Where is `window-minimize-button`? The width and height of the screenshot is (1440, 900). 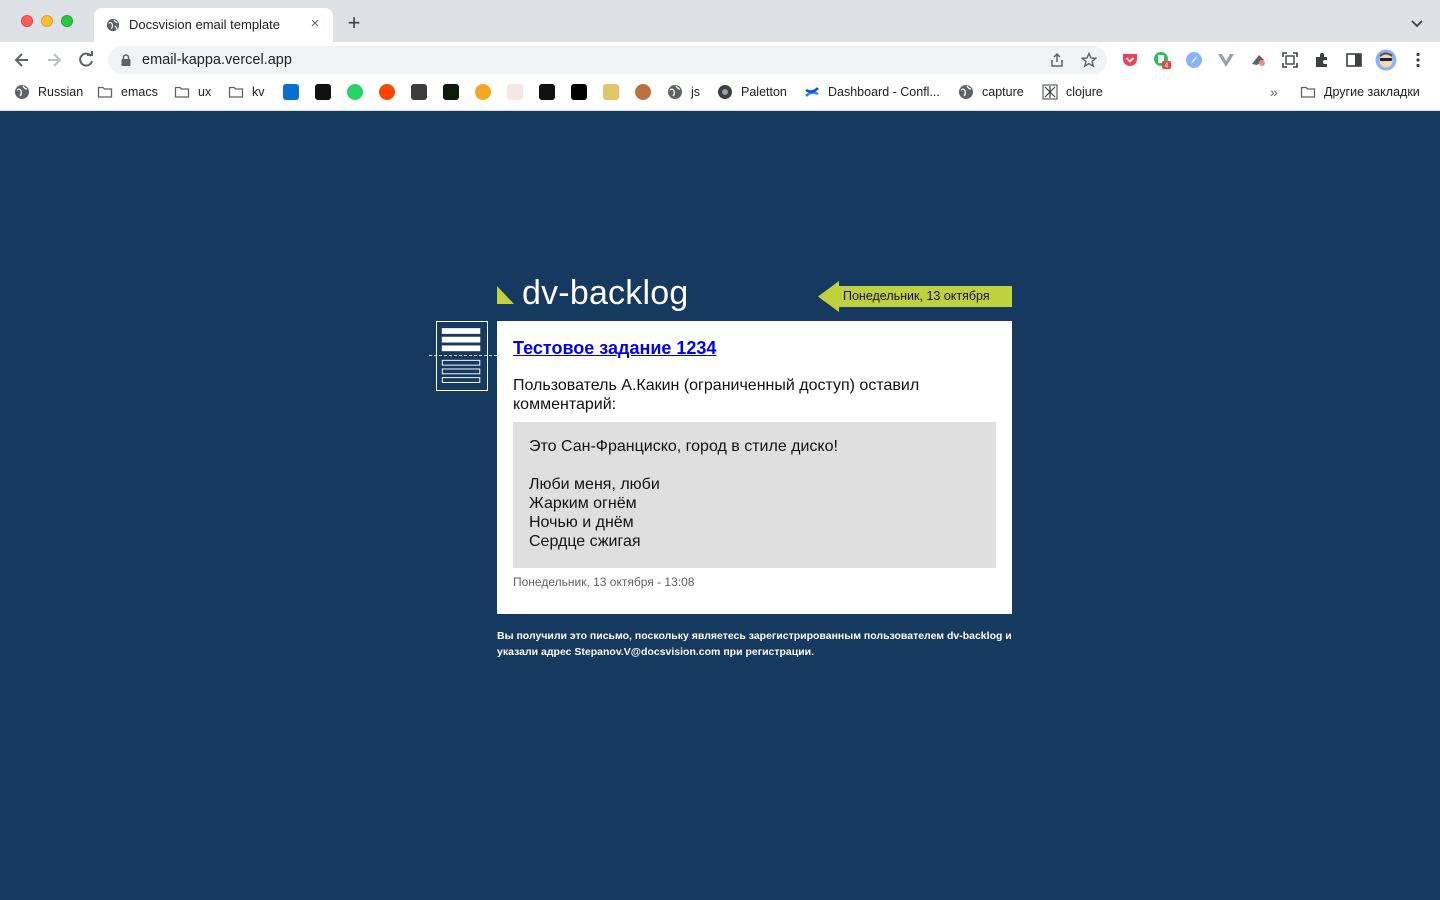
window-minimize-button is located at coordinates (47, 21).